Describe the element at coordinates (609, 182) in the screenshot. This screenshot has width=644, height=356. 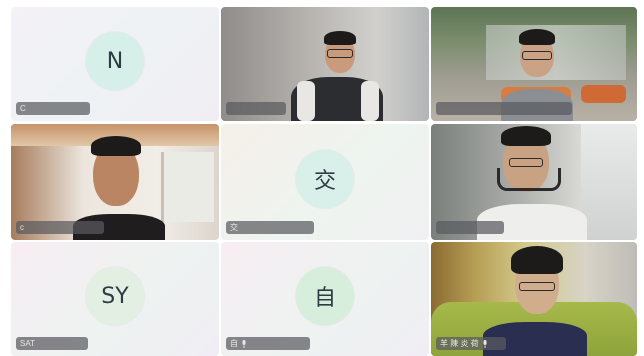
I see `background-wall` at that location.